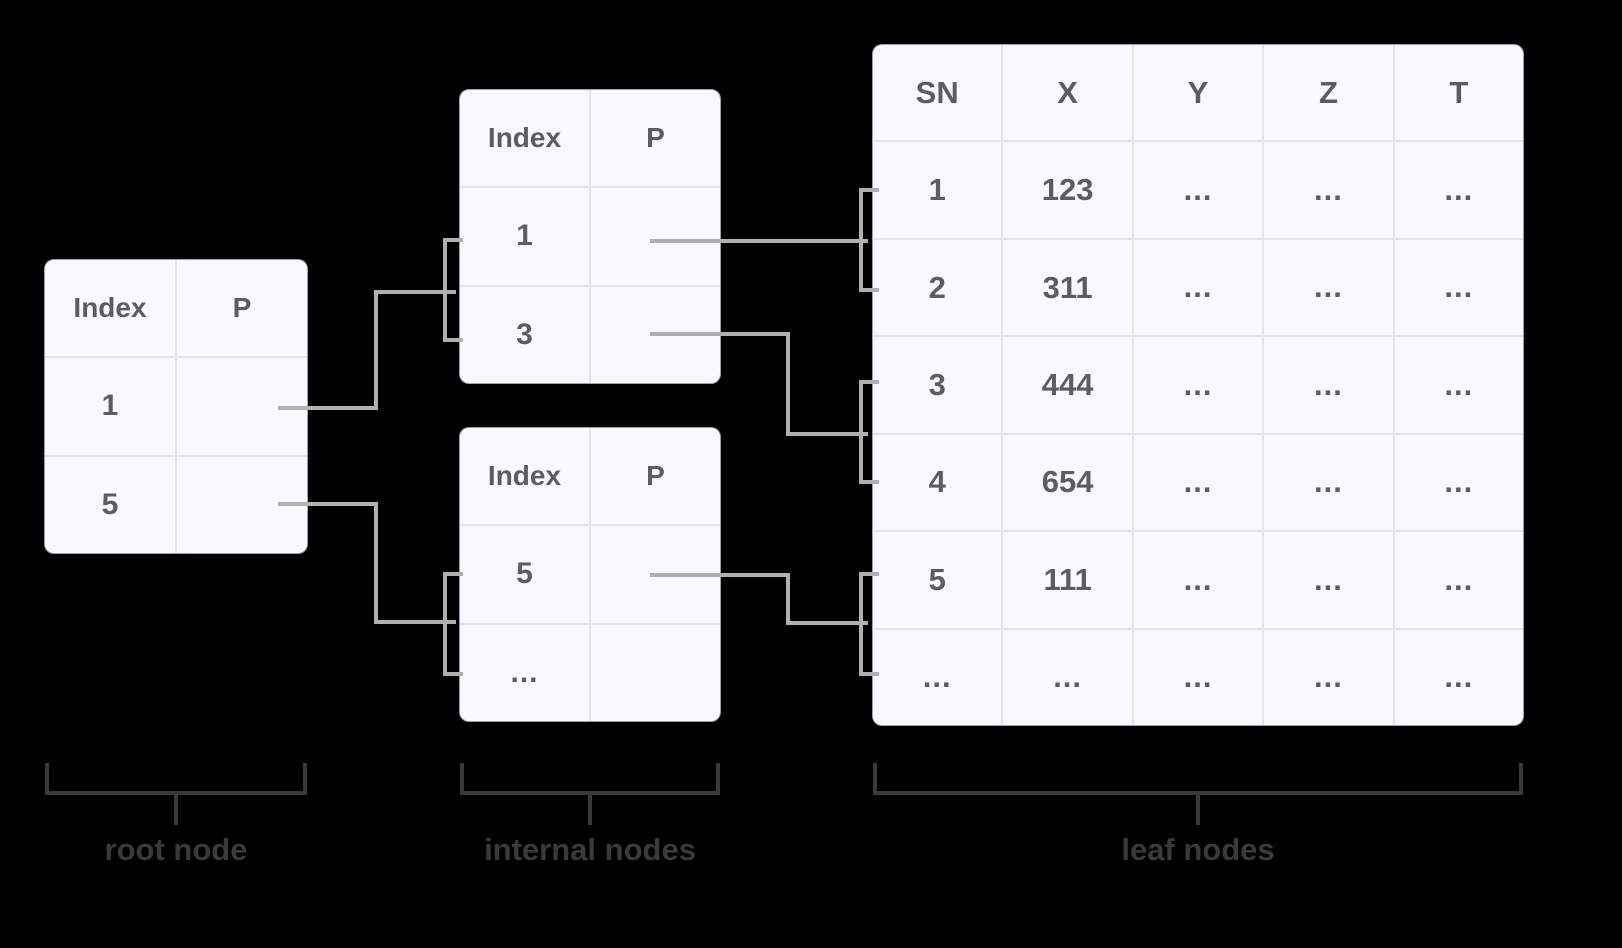 This screenshot has height=948, width=1622. I want to click on bracket-leaf-c-top-arm, so click(869, 574).